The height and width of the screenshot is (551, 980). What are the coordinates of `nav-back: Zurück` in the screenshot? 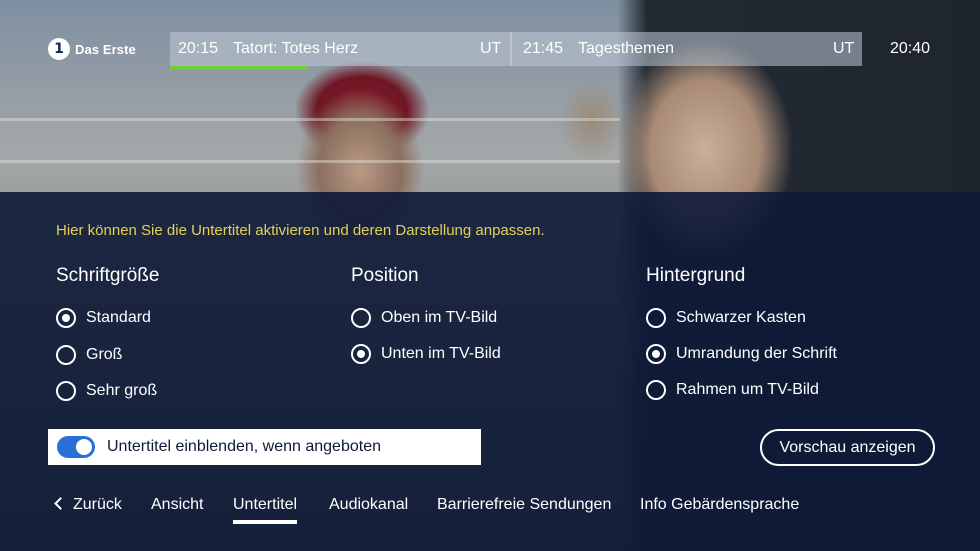 It's located at (88, 505).